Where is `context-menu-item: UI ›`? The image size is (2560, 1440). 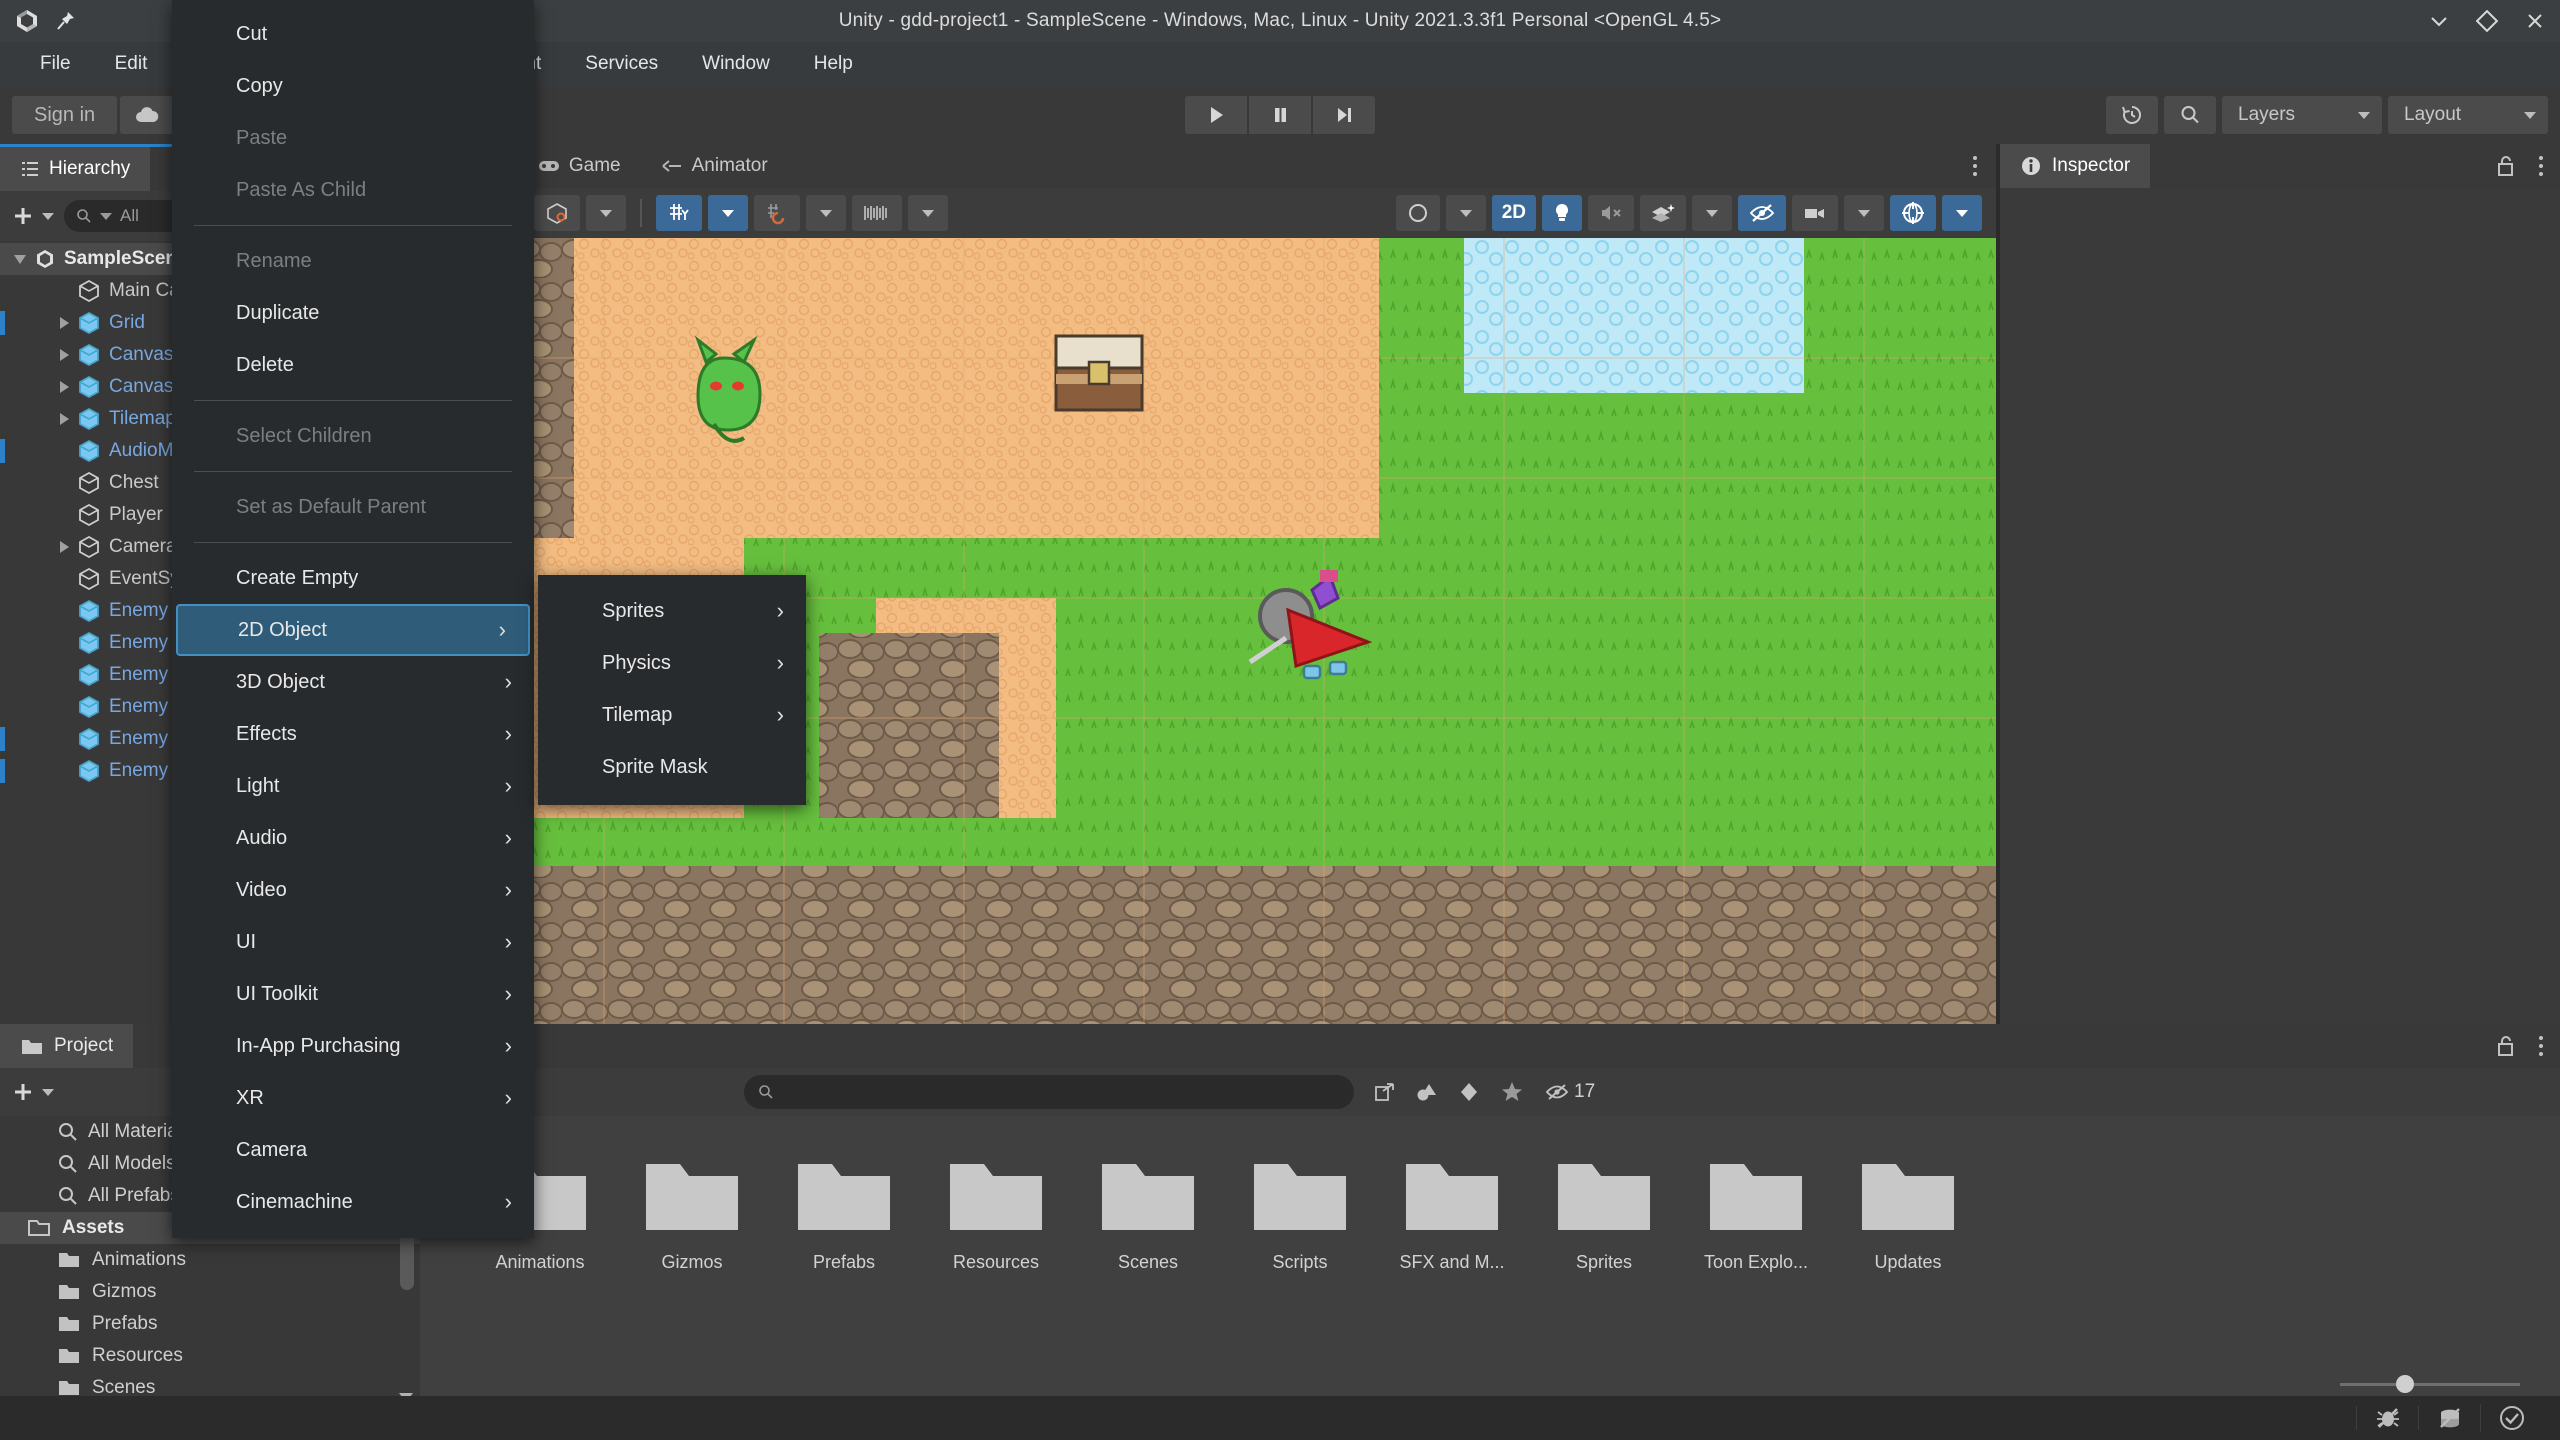 context-menu-item: UI › is located at coordinates (353, 942).